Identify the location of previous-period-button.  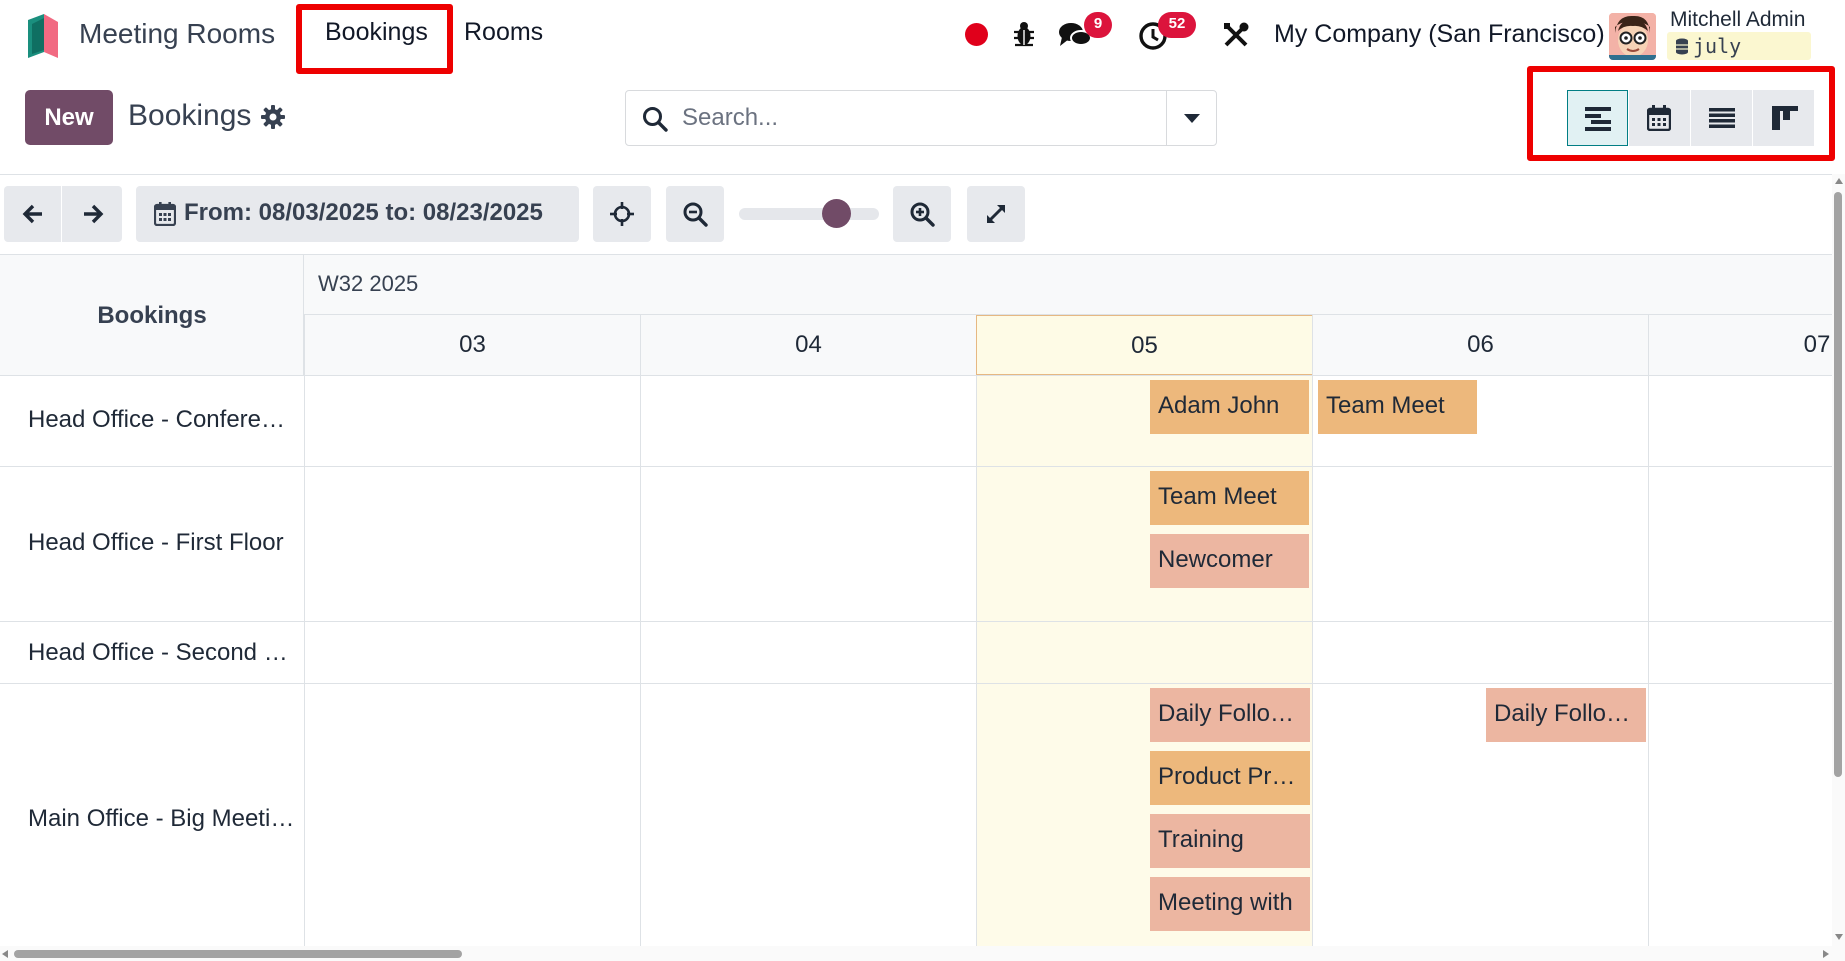
(33, 214).